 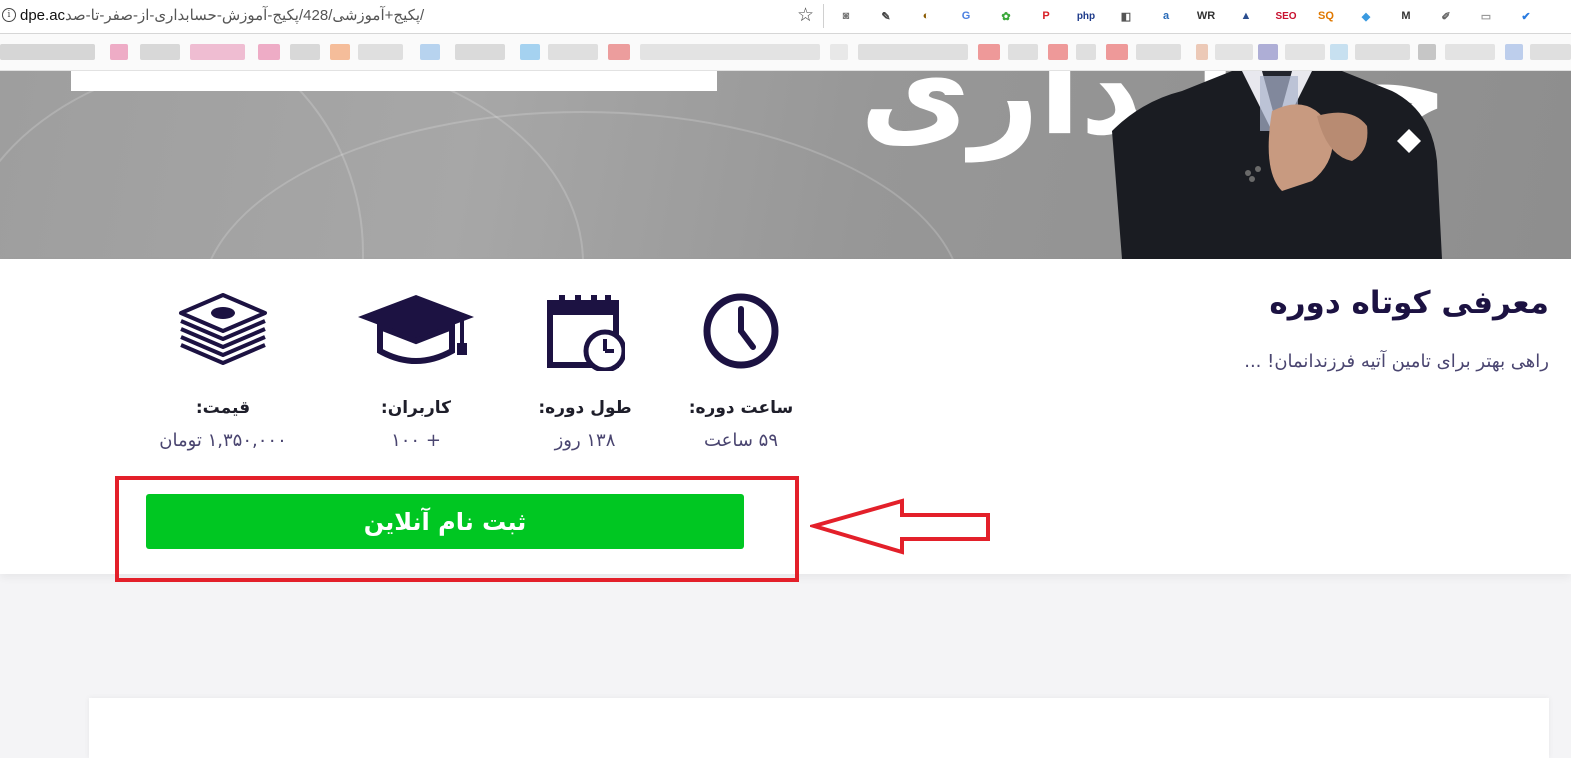 What do you see at coordinates (416, 440) in the screenshot?
I see `stat-value: + ۱۰۰` at bounding box center [416, 440].